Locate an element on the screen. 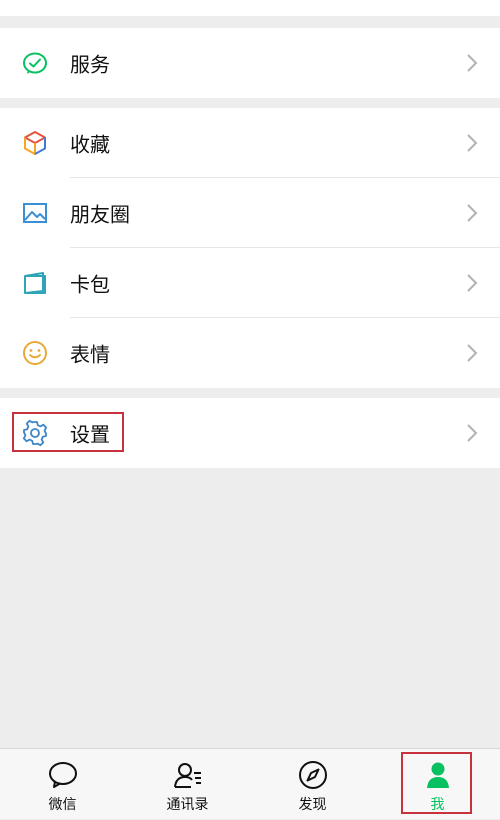  tab-discover: 发现 is located at coordinates (312, 784).